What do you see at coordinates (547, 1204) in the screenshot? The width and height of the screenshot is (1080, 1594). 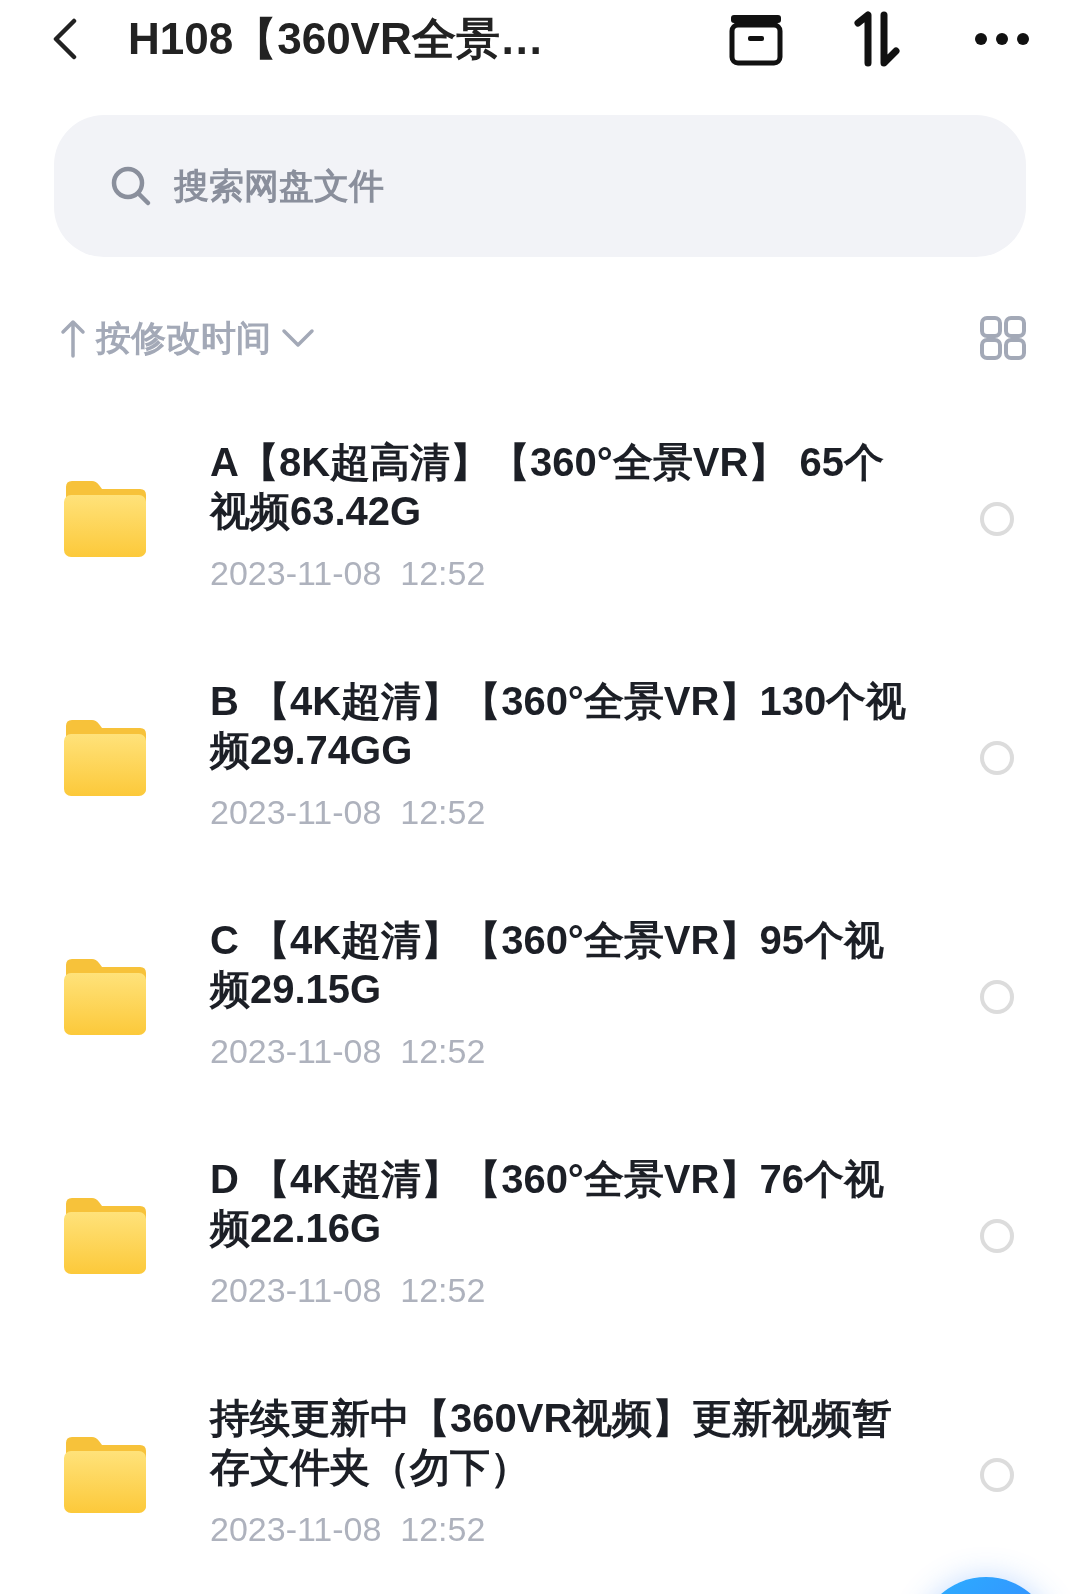 I see `file-name: D 【4K超清】【360°全景VR】76个视频22.16G` at bounding box center [547, 1204].